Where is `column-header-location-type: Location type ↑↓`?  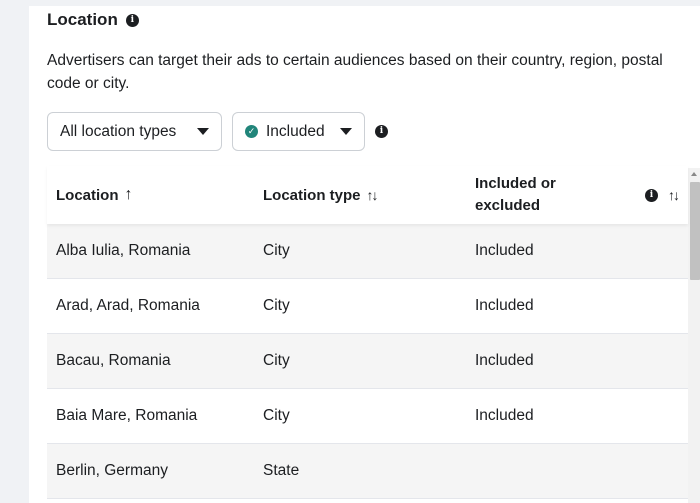
column-header-location-type: Location type ↑↓ is located at coordinates (369, 195).